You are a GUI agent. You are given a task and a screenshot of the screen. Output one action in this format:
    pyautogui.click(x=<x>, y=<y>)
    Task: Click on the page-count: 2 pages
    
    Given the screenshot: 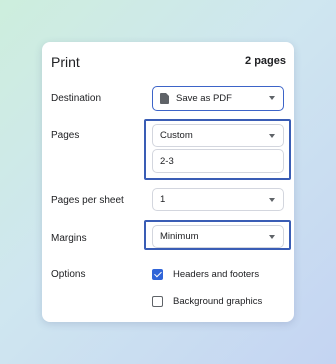 What is the action you would take?
    pyautogui.click(x=265, y=61)
    